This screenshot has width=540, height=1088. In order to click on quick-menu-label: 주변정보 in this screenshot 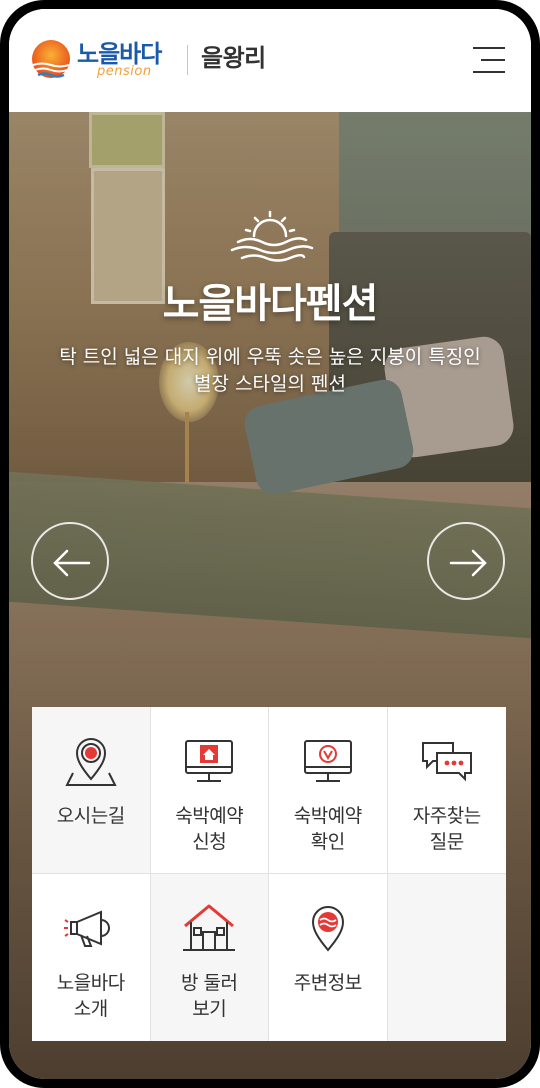, I will do `click(327, 983)`.